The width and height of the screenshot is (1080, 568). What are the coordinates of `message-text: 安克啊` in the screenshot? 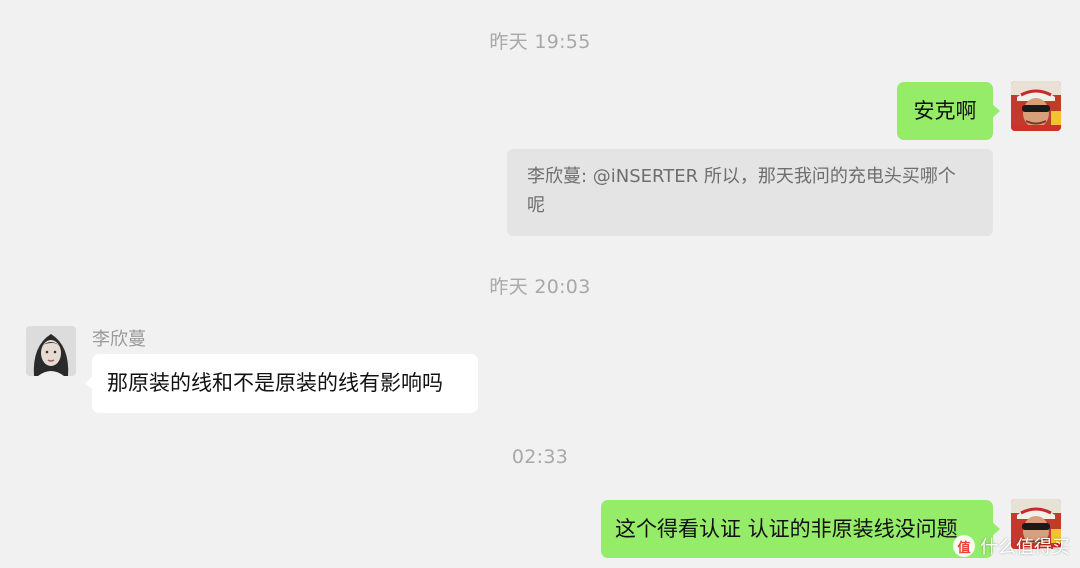 It's located at (945, 111).